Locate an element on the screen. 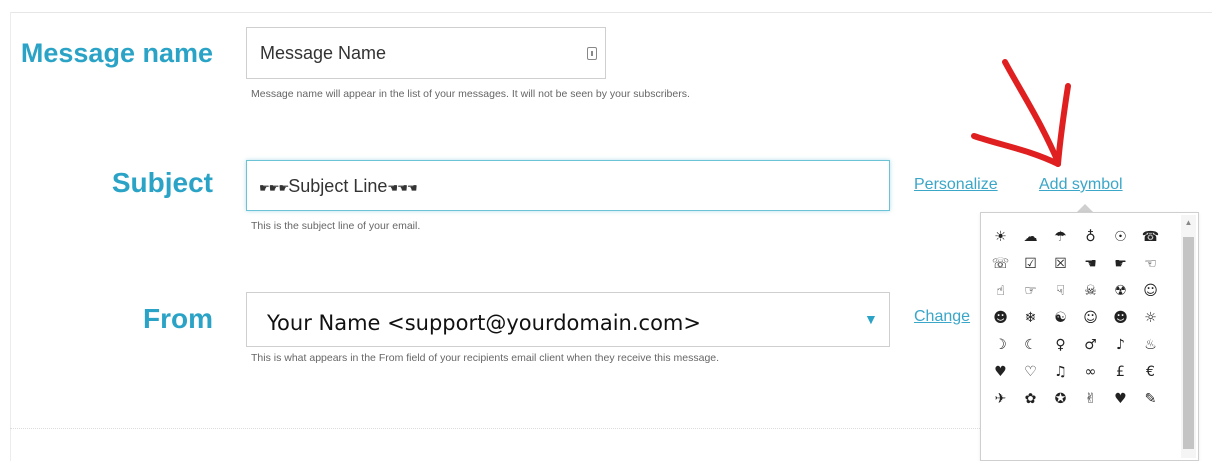 The width and height of the screenshot is (1212, 461). symbol-option: ☢ is located at coordinates (1120, 290).